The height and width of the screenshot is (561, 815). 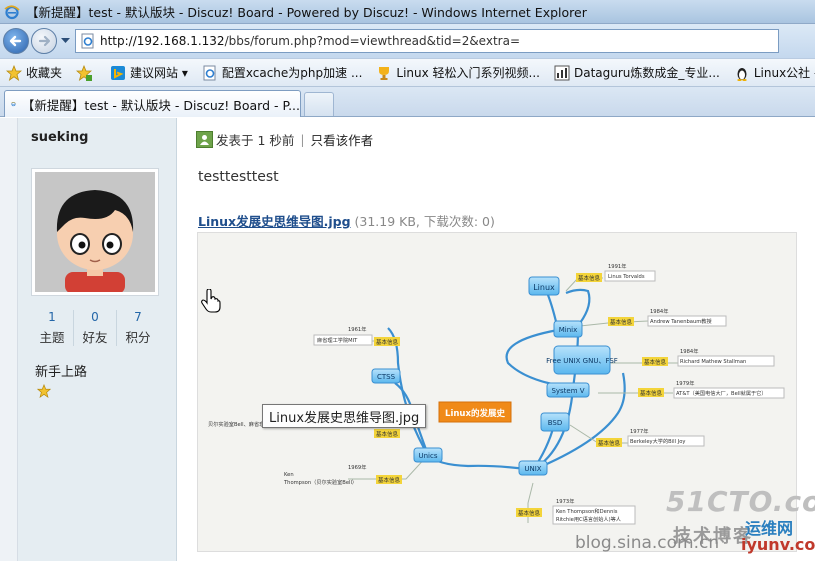 I want to click on forward-button, so click(x=44, y=41).